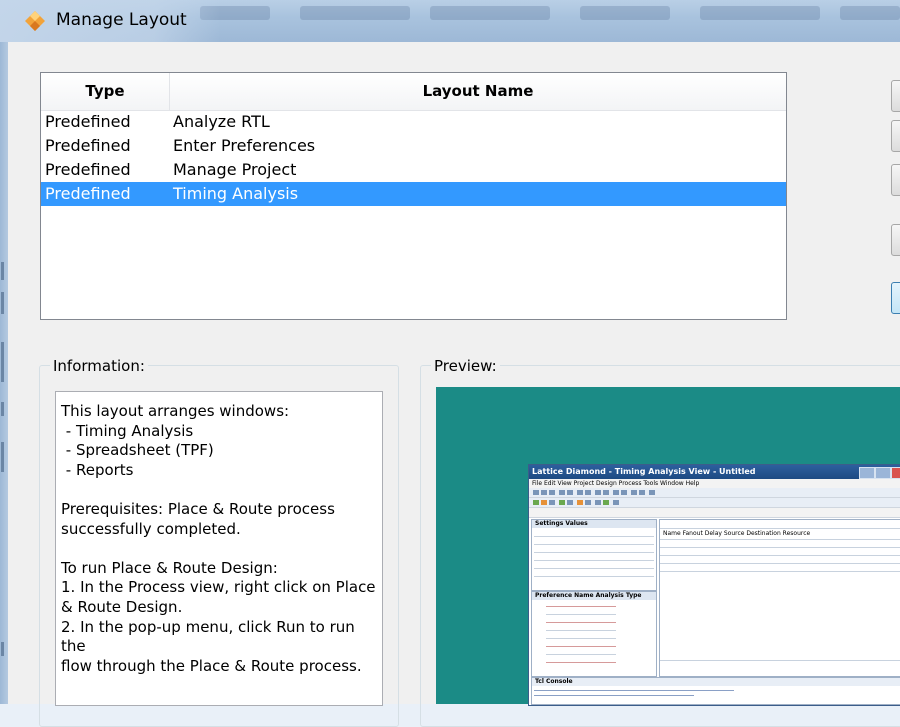 Image resolution: width=900 pixels, height=727 pixels. Describe the element at coordinates (594, 555) in the screenshot. I see `mini-settings-panel: Settings Values` at that location.